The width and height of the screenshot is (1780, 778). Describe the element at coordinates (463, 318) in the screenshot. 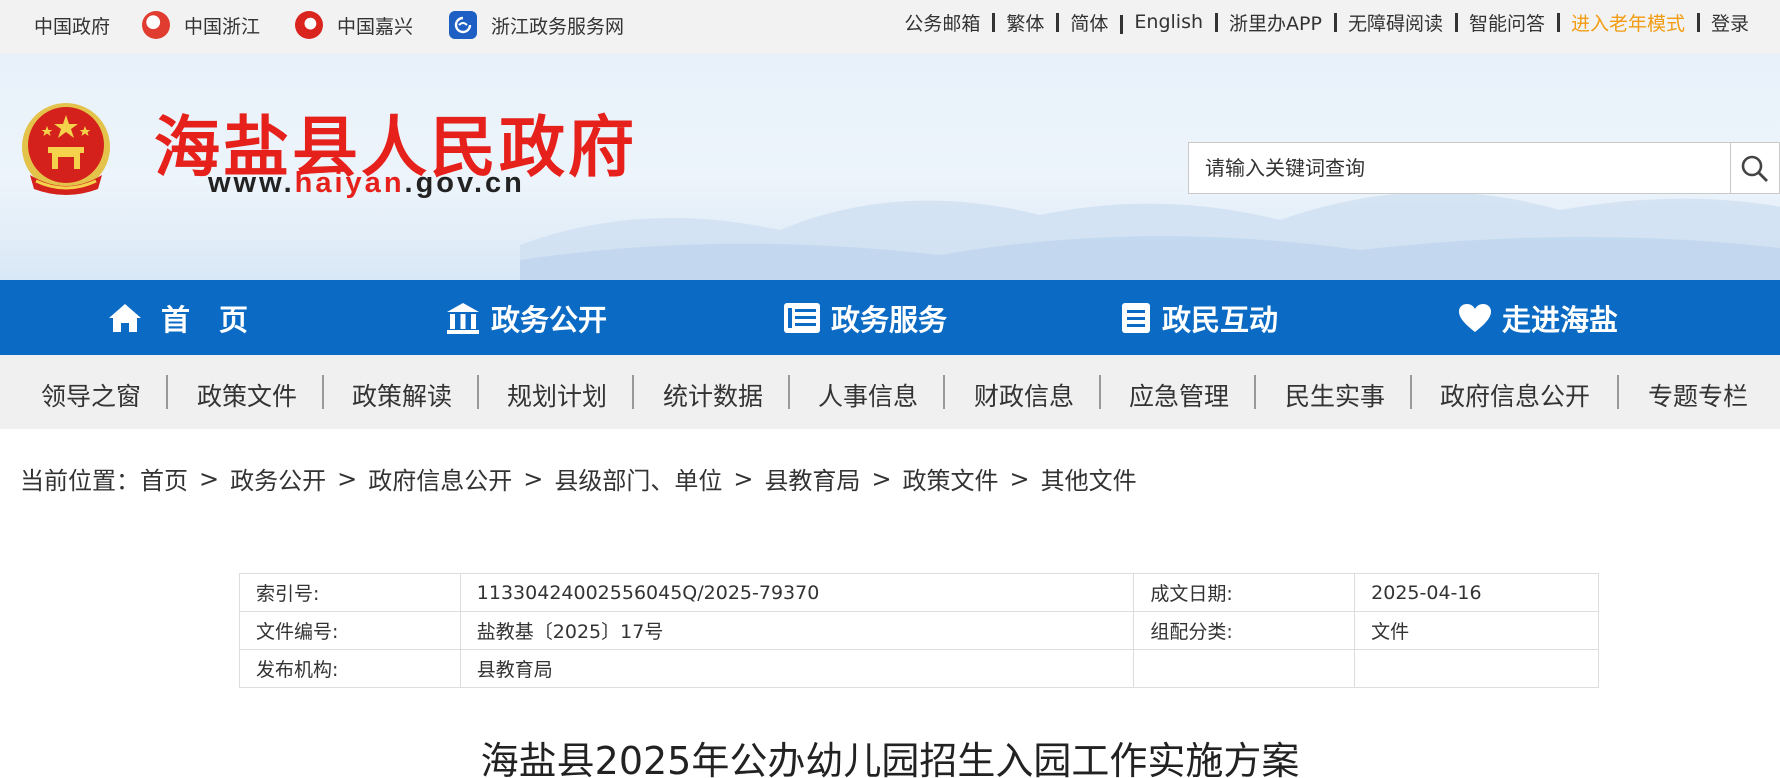

I see `building-icon` at that location.